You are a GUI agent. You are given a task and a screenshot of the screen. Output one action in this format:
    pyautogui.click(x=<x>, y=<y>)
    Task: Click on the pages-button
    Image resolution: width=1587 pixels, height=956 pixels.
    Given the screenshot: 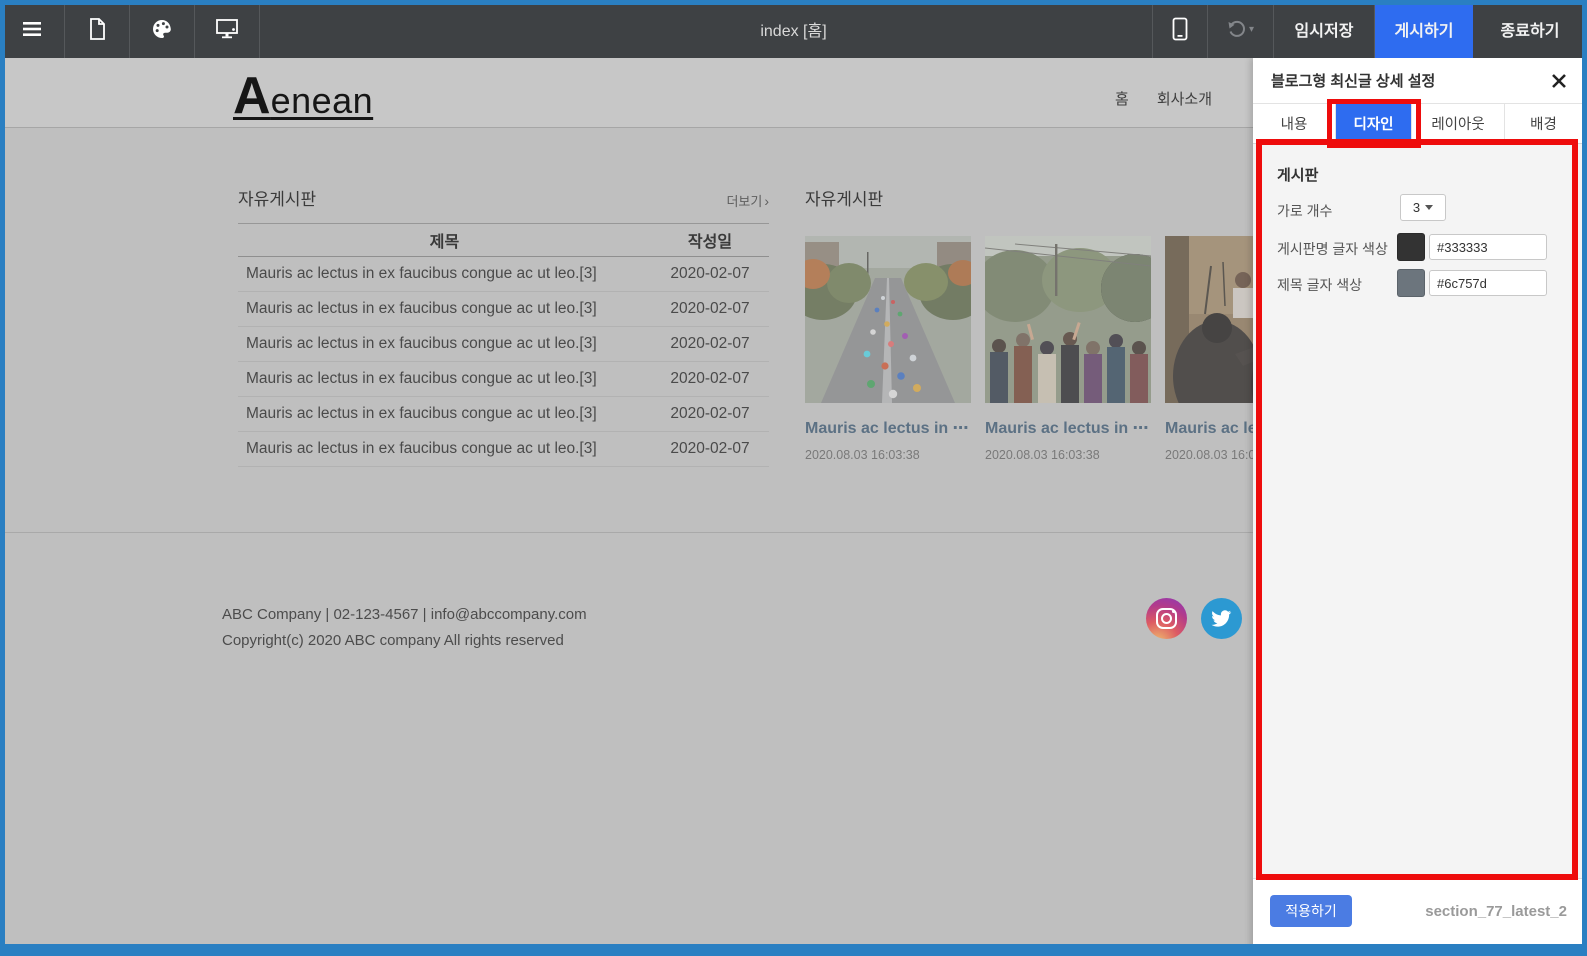 What is the action you would take?
    pyautogui.click(x=97, y=29)
    